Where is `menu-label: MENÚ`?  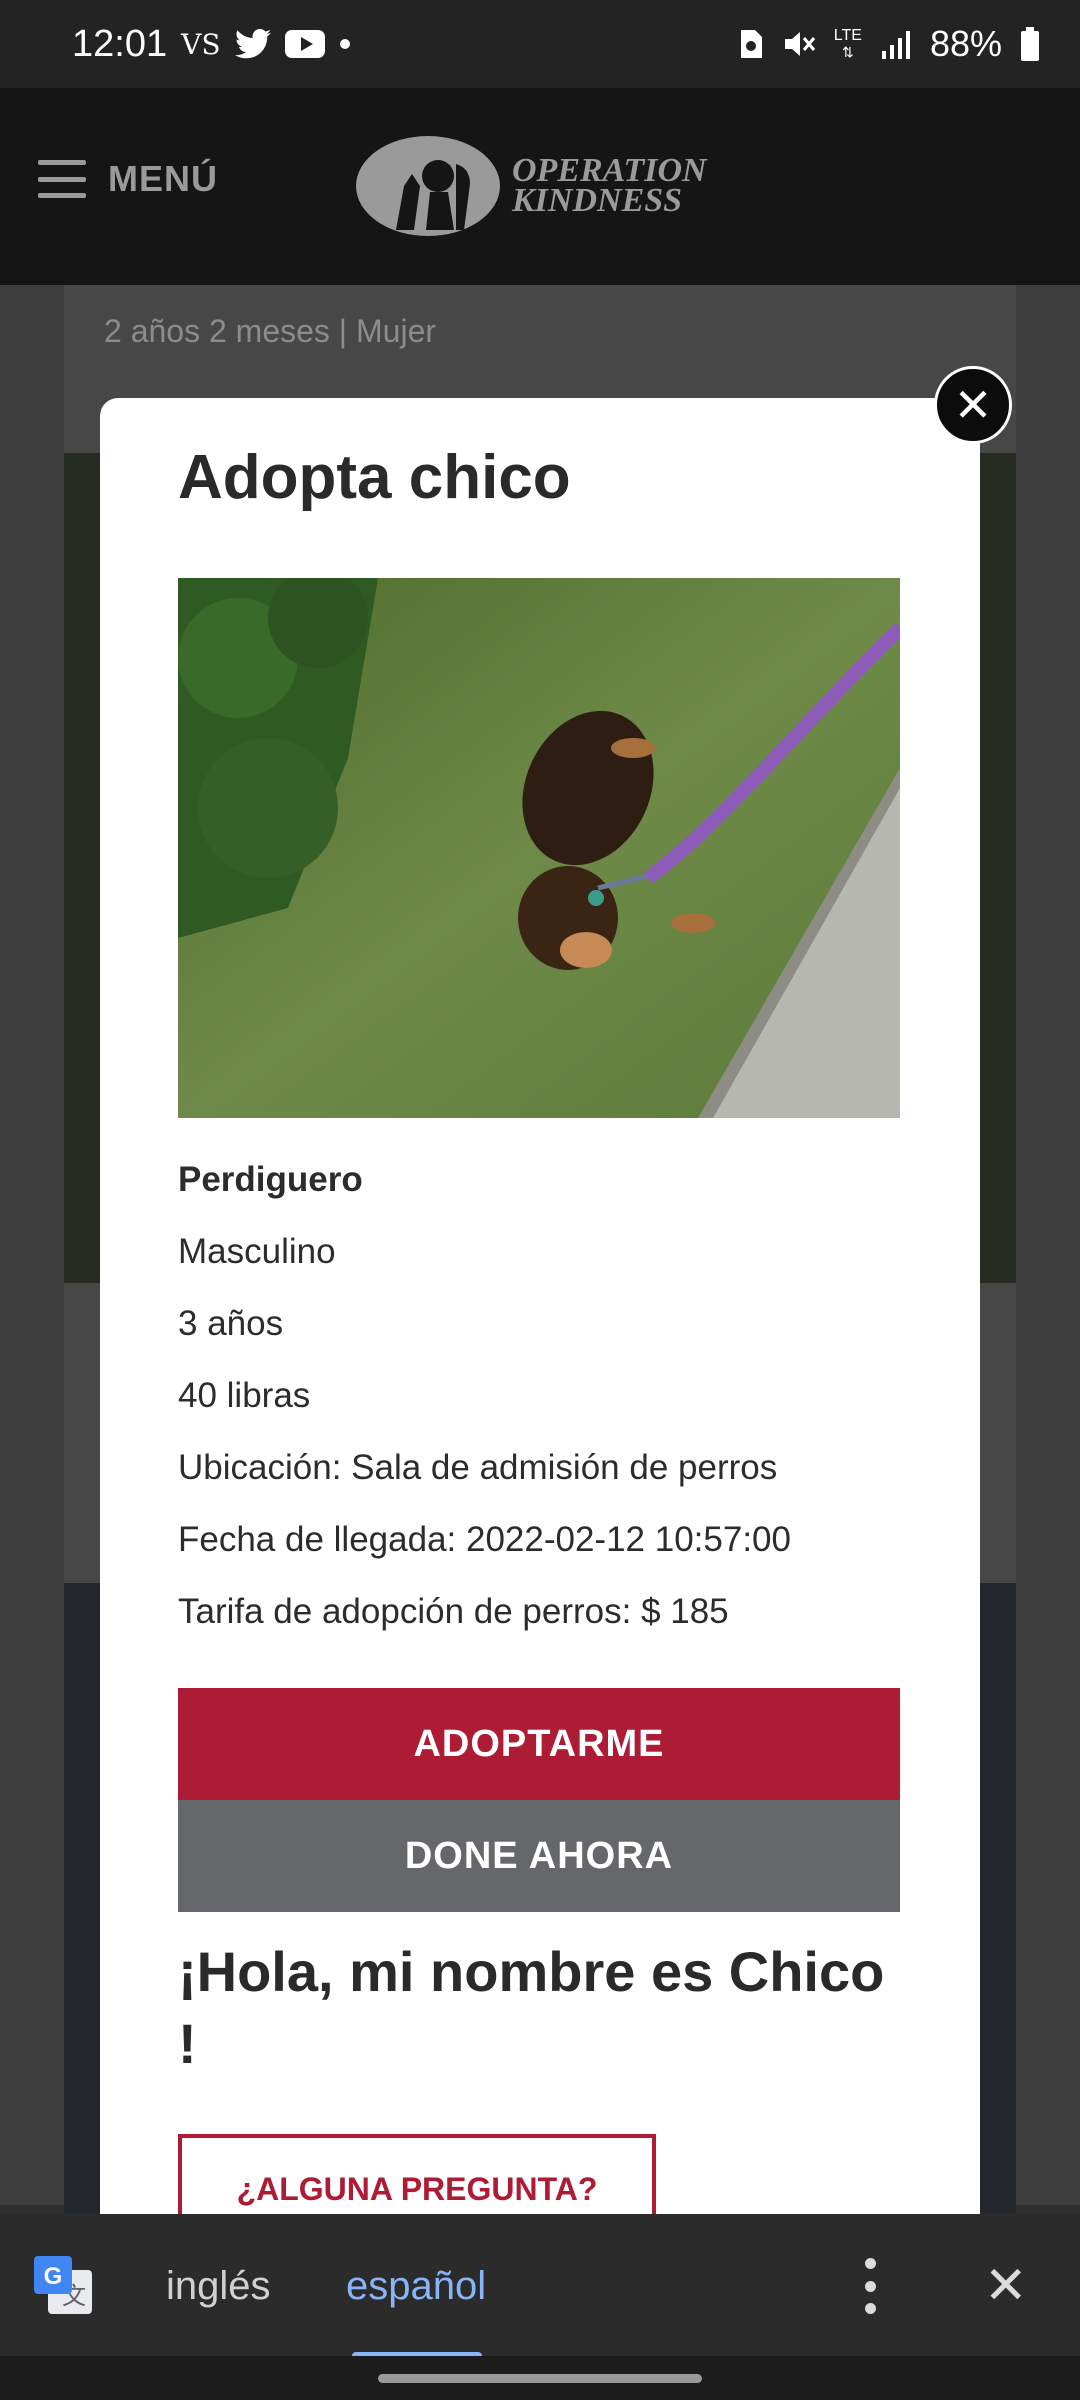 menu-label: MENÚ is located at coordinates (163, 178).